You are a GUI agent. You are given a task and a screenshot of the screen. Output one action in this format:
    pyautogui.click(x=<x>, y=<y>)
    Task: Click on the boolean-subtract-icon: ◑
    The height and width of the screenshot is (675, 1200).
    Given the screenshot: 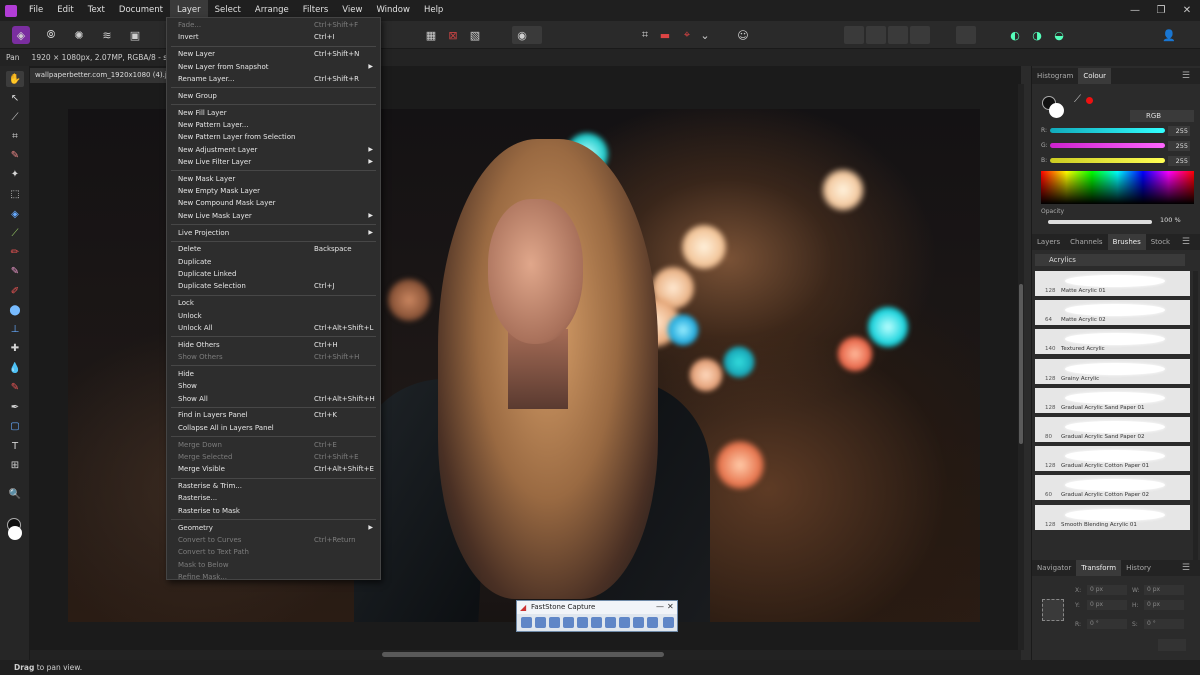 What is the action you would take?
    pyautogui.click(x=1037, y=35)
    